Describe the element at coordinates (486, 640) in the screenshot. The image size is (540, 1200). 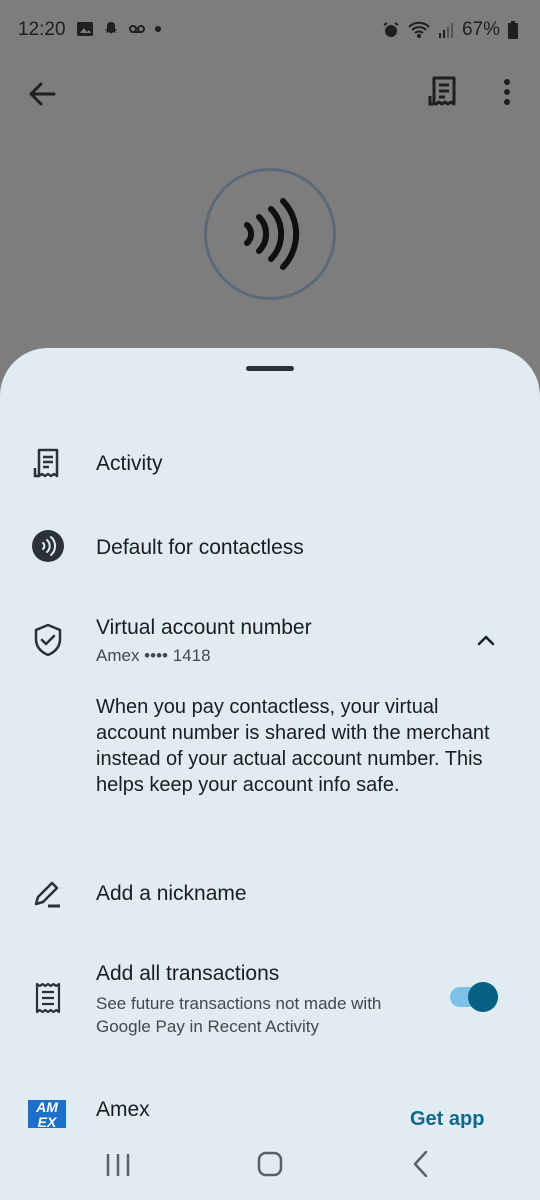
I see `chevron-up-icon` at that location.